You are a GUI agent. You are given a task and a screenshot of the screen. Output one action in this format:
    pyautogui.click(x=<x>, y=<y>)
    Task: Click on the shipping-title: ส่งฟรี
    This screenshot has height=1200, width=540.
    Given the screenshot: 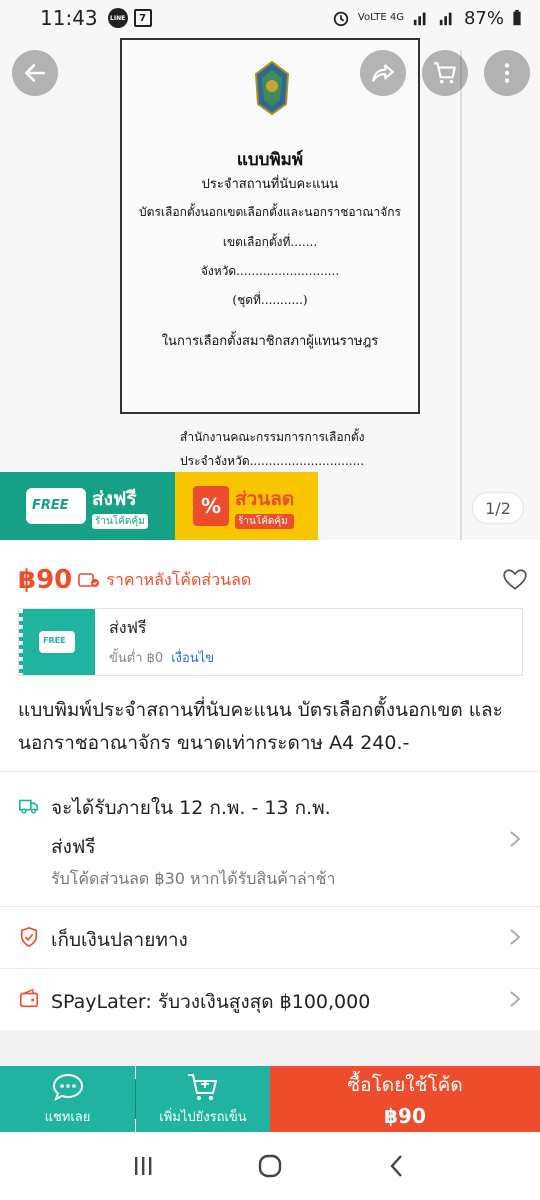 What is the action you would take?
    pyautogui.click(x=128, y=627)
    